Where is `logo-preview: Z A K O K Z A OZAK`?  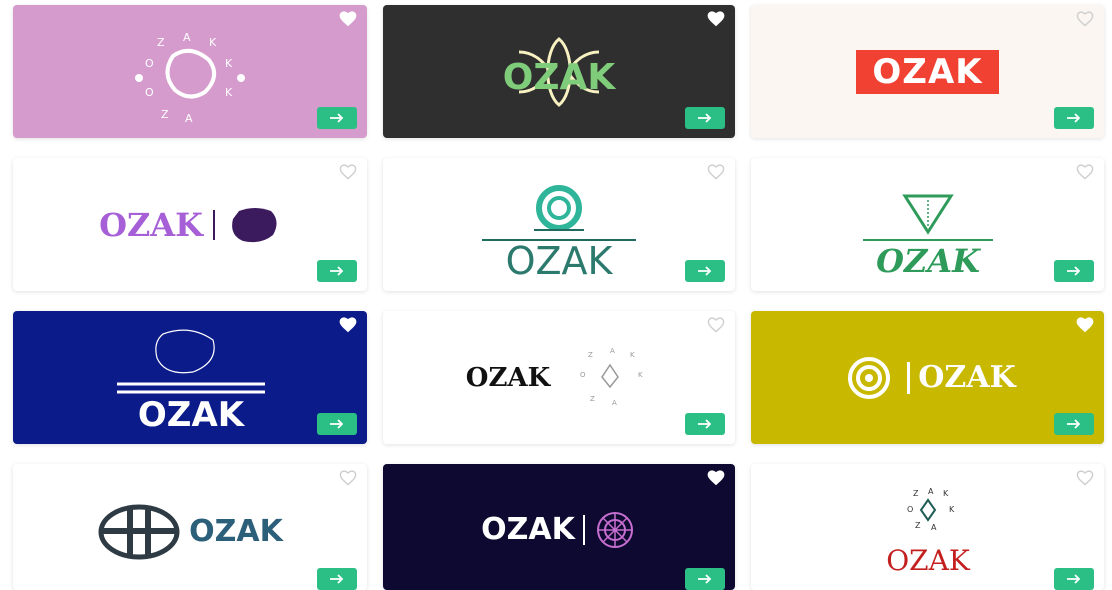
logo-preview: Z A K O K Z A OZAK is located at coordinates (927, 527).